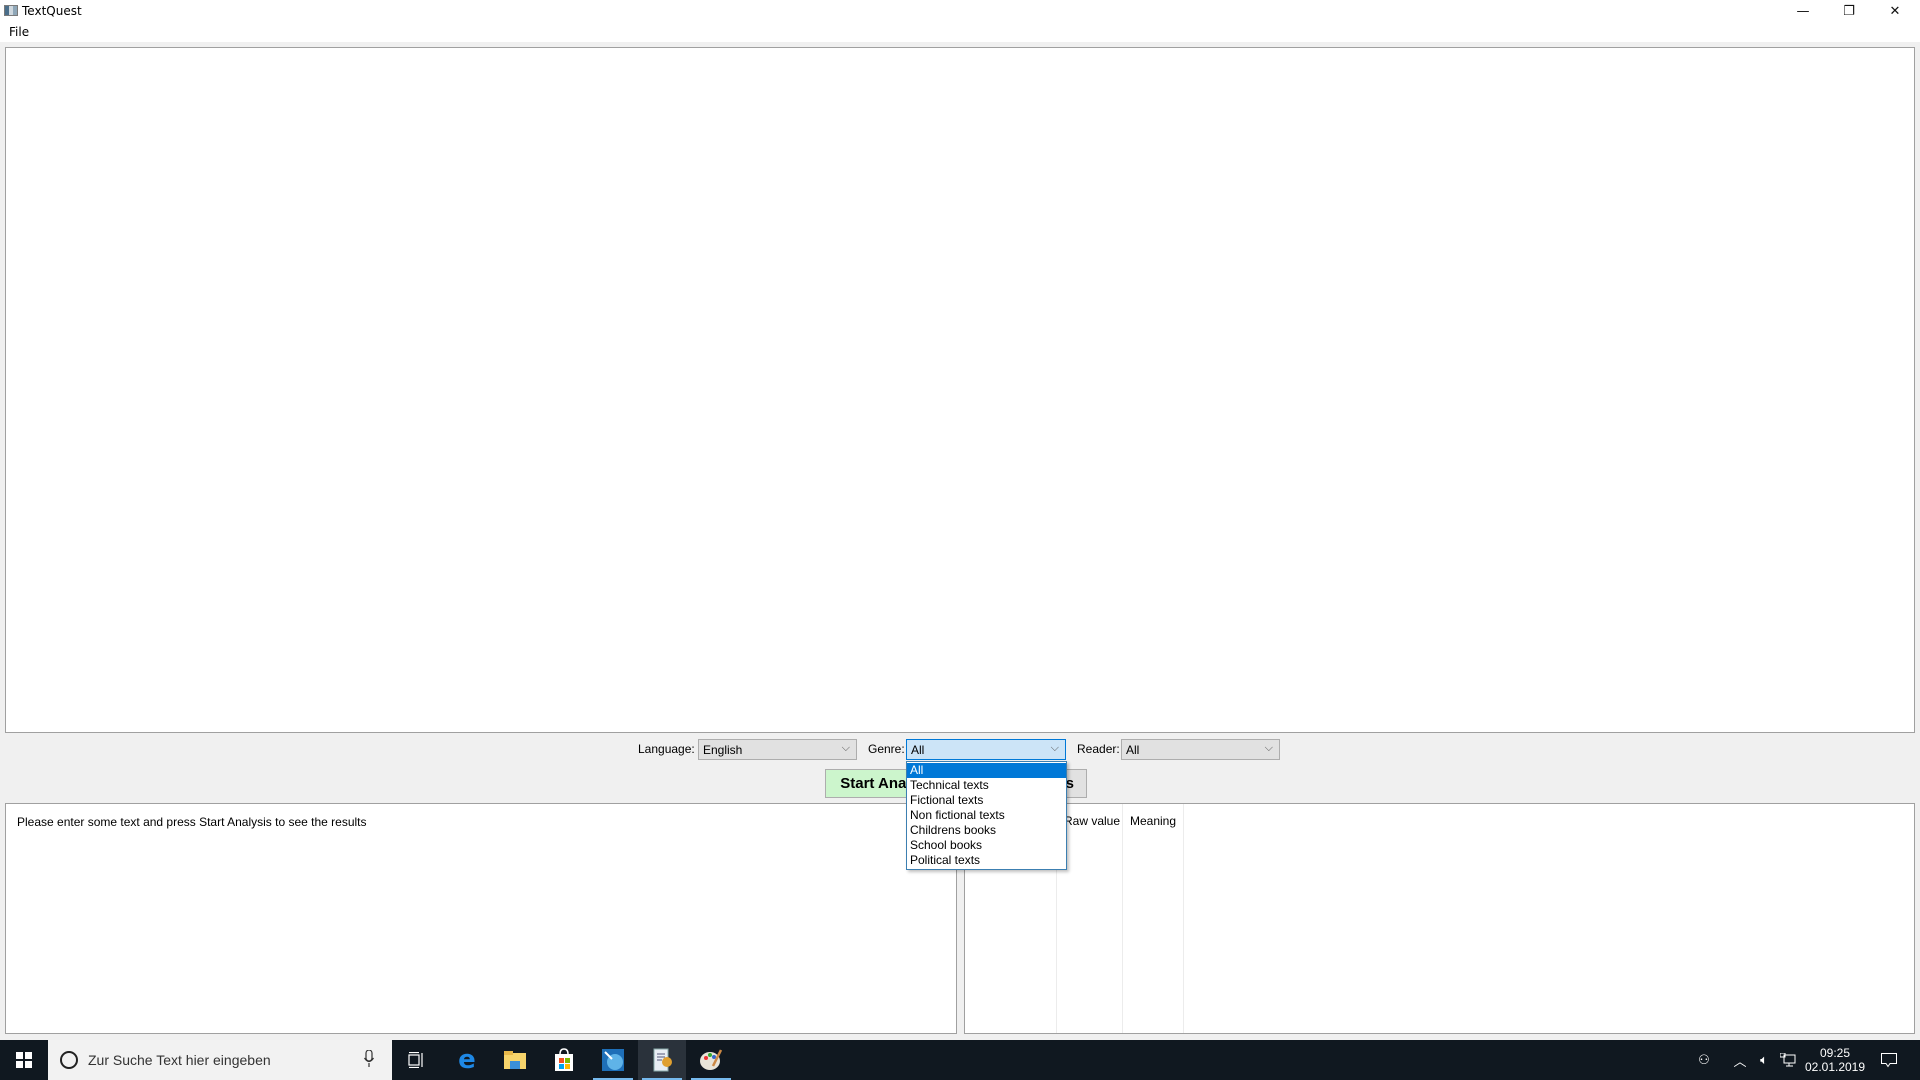 The height and width of the screenshot is (1080, 1920). I want to click on reader-select: All ⌵, so click(1200, 749).